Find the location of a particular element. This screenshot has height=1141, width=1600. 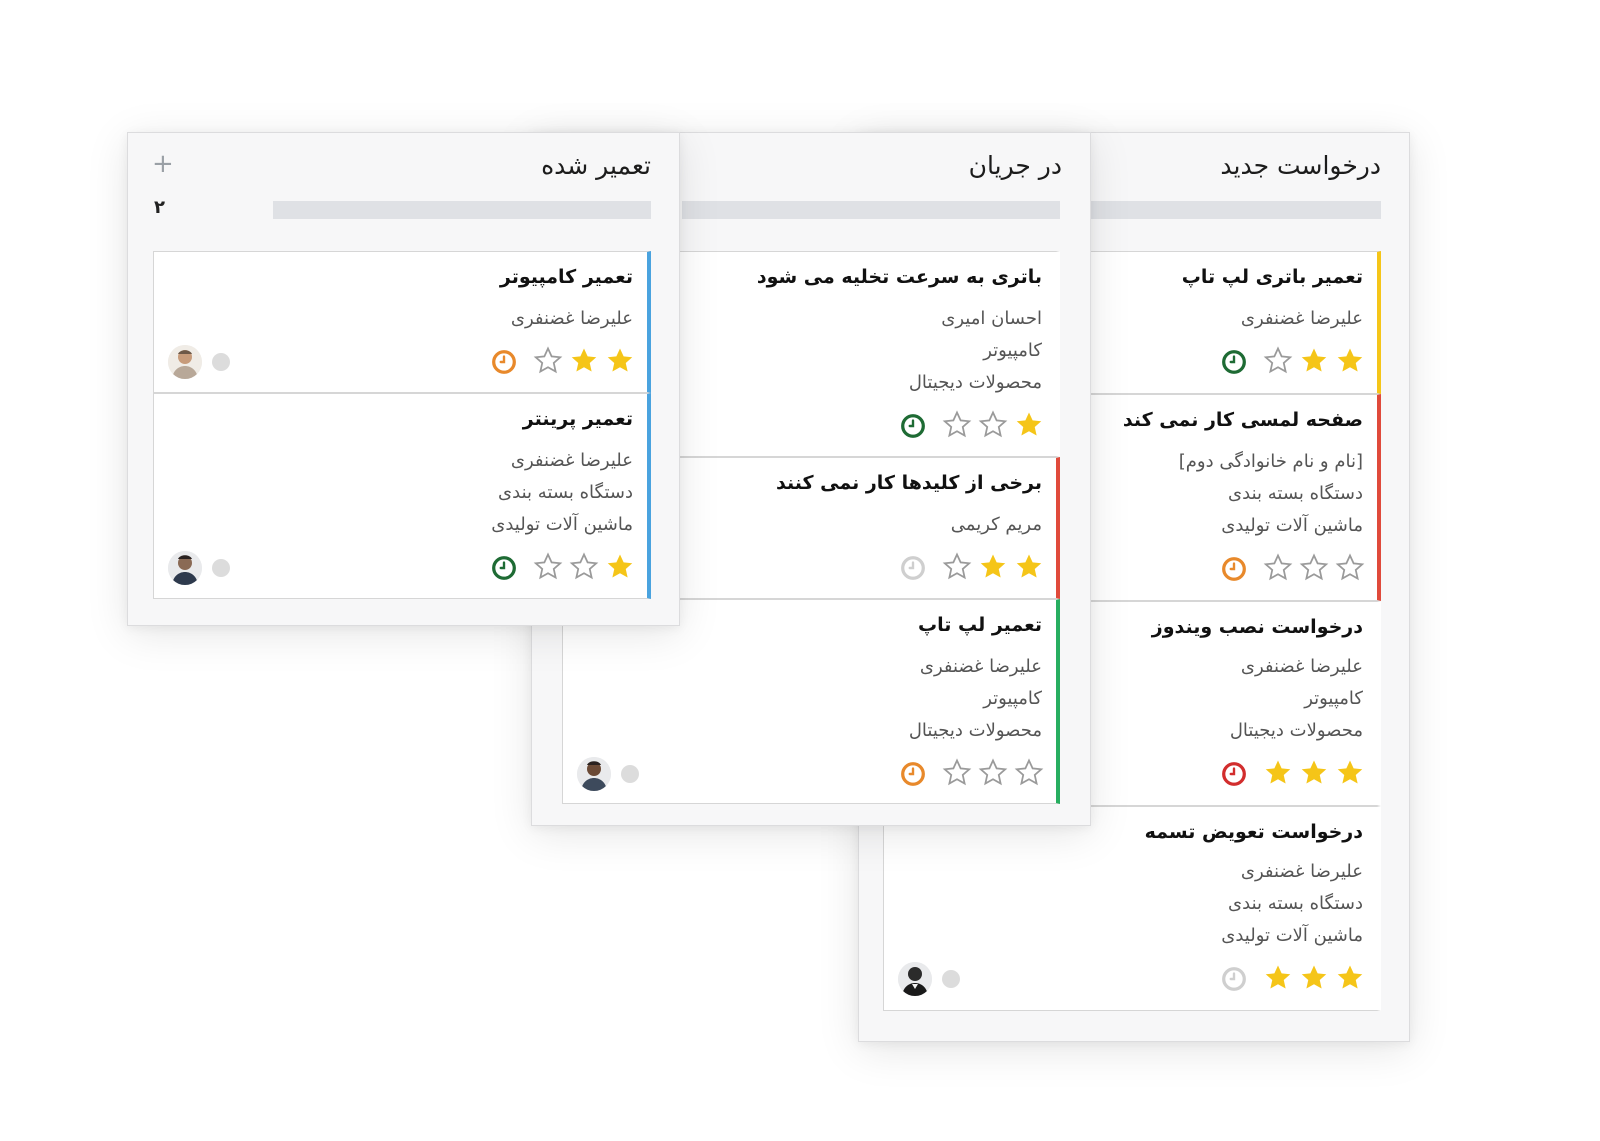

card-title: درخواست تعویض تسمه is located at coordinates (1253, 832).